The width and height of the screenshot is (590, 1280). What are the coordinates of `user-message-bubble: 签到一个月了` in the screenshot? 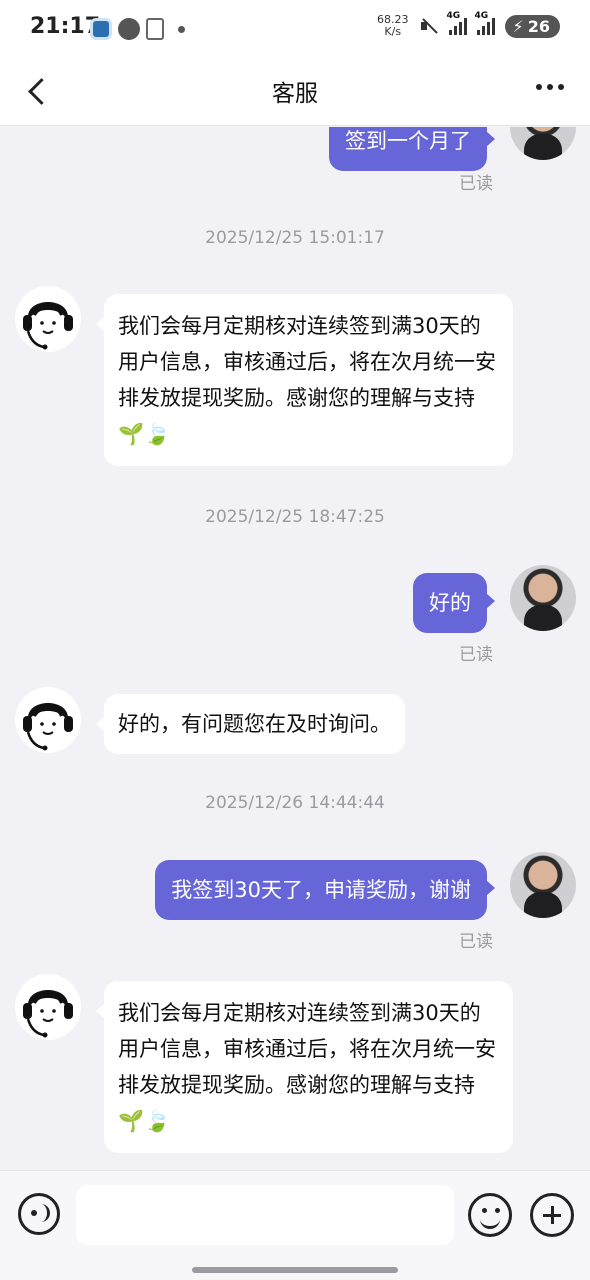 It's located at (412, 149).